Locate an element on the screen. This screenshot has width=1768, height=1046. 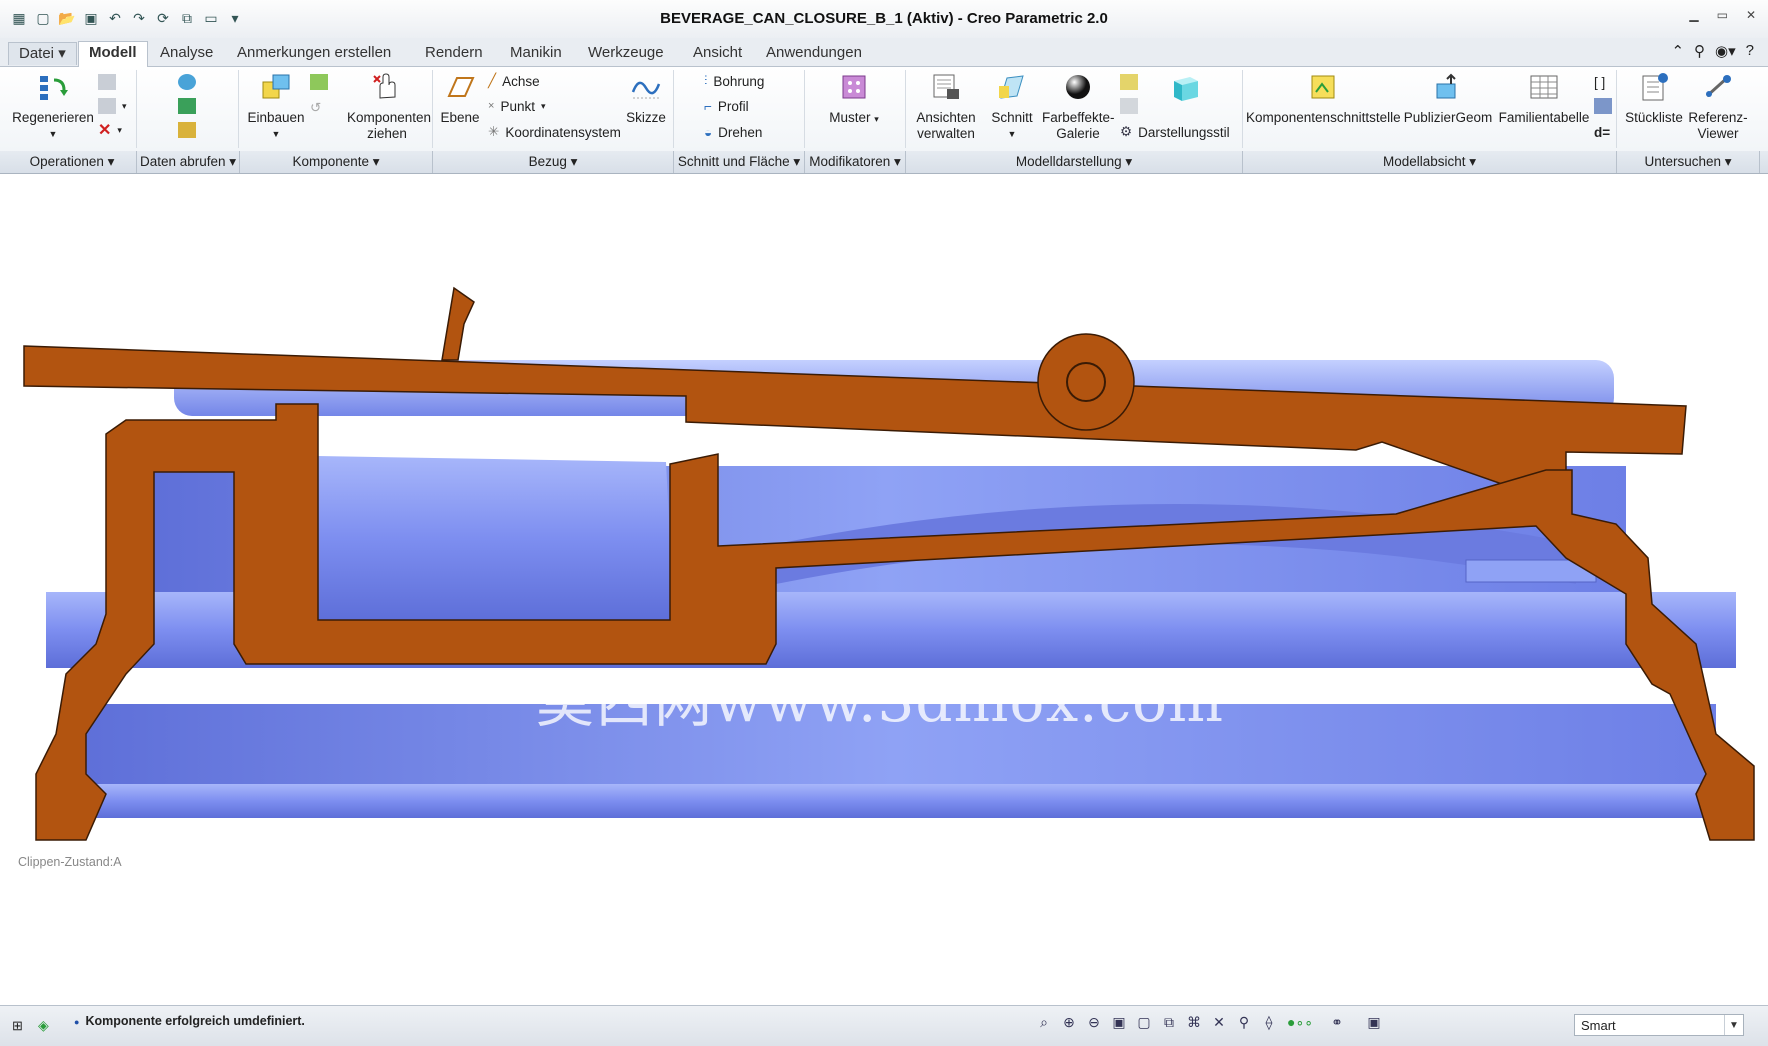
group-get-data: Daten abrufen ▾ is located at coordinates (188, 162).